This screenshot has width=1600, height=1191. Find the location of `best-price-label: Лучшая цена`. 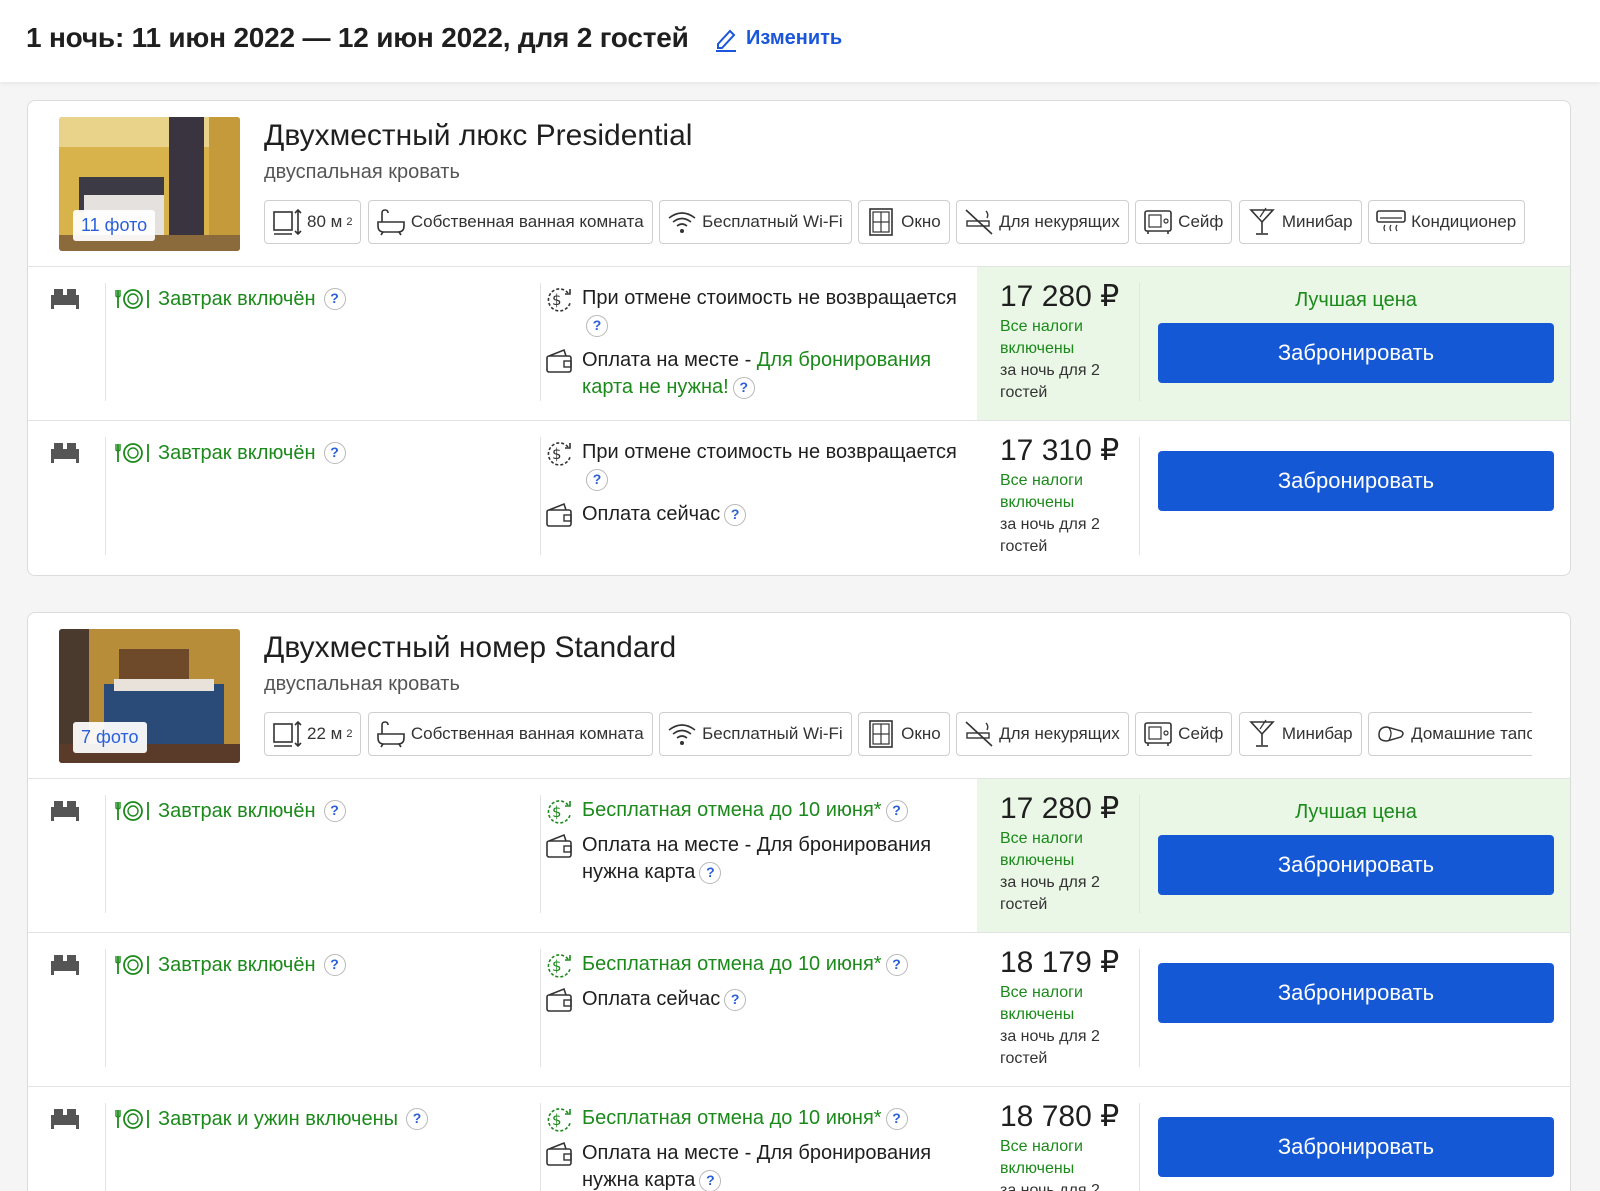

best-price-label: Лучшая цена is located at coordinates (1356, 300).